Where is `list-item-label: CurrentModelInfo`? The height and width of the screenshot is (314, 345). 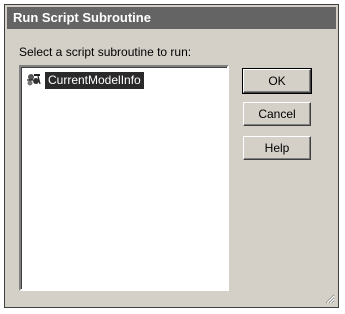
list-item-label: CurrentModelInfo is located at coordinates (94, 80).